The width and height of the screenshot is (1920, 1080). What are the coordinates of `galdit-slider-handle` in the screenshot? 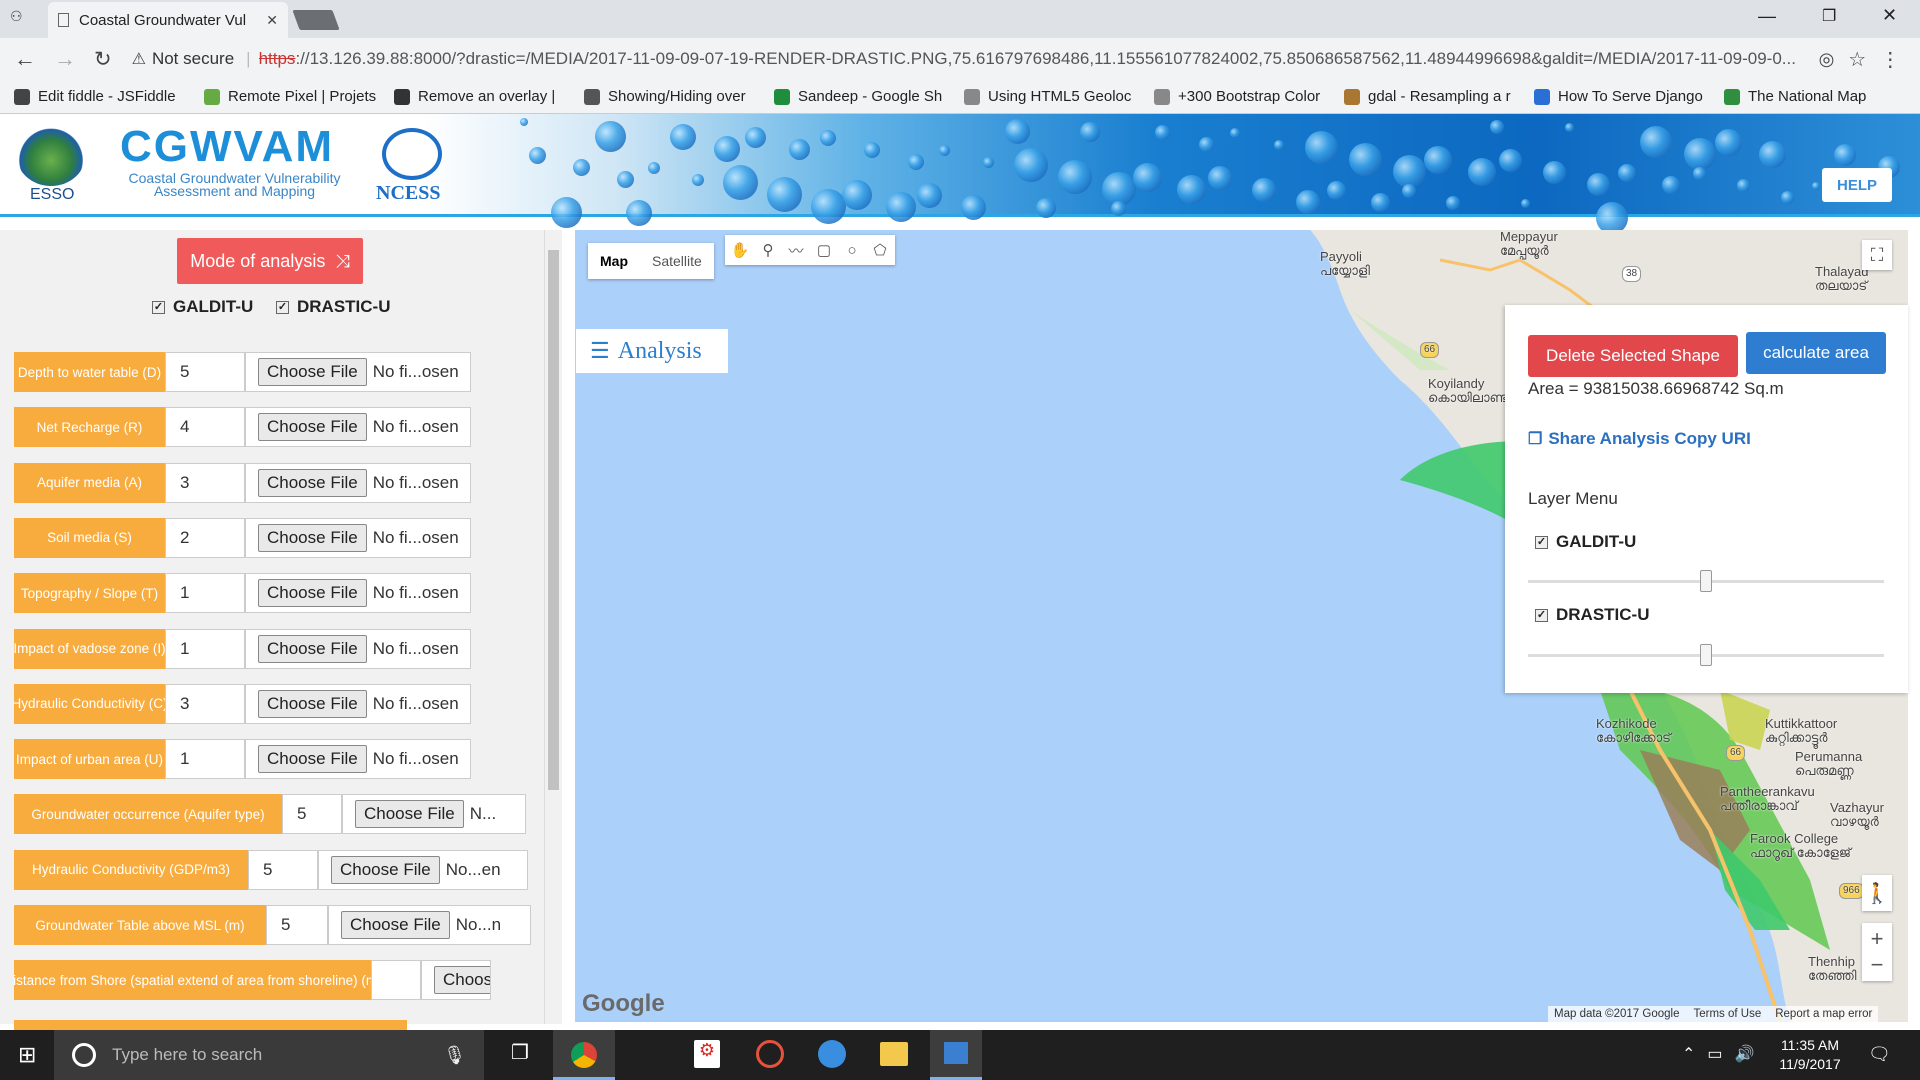 It's located at (1706, 581).